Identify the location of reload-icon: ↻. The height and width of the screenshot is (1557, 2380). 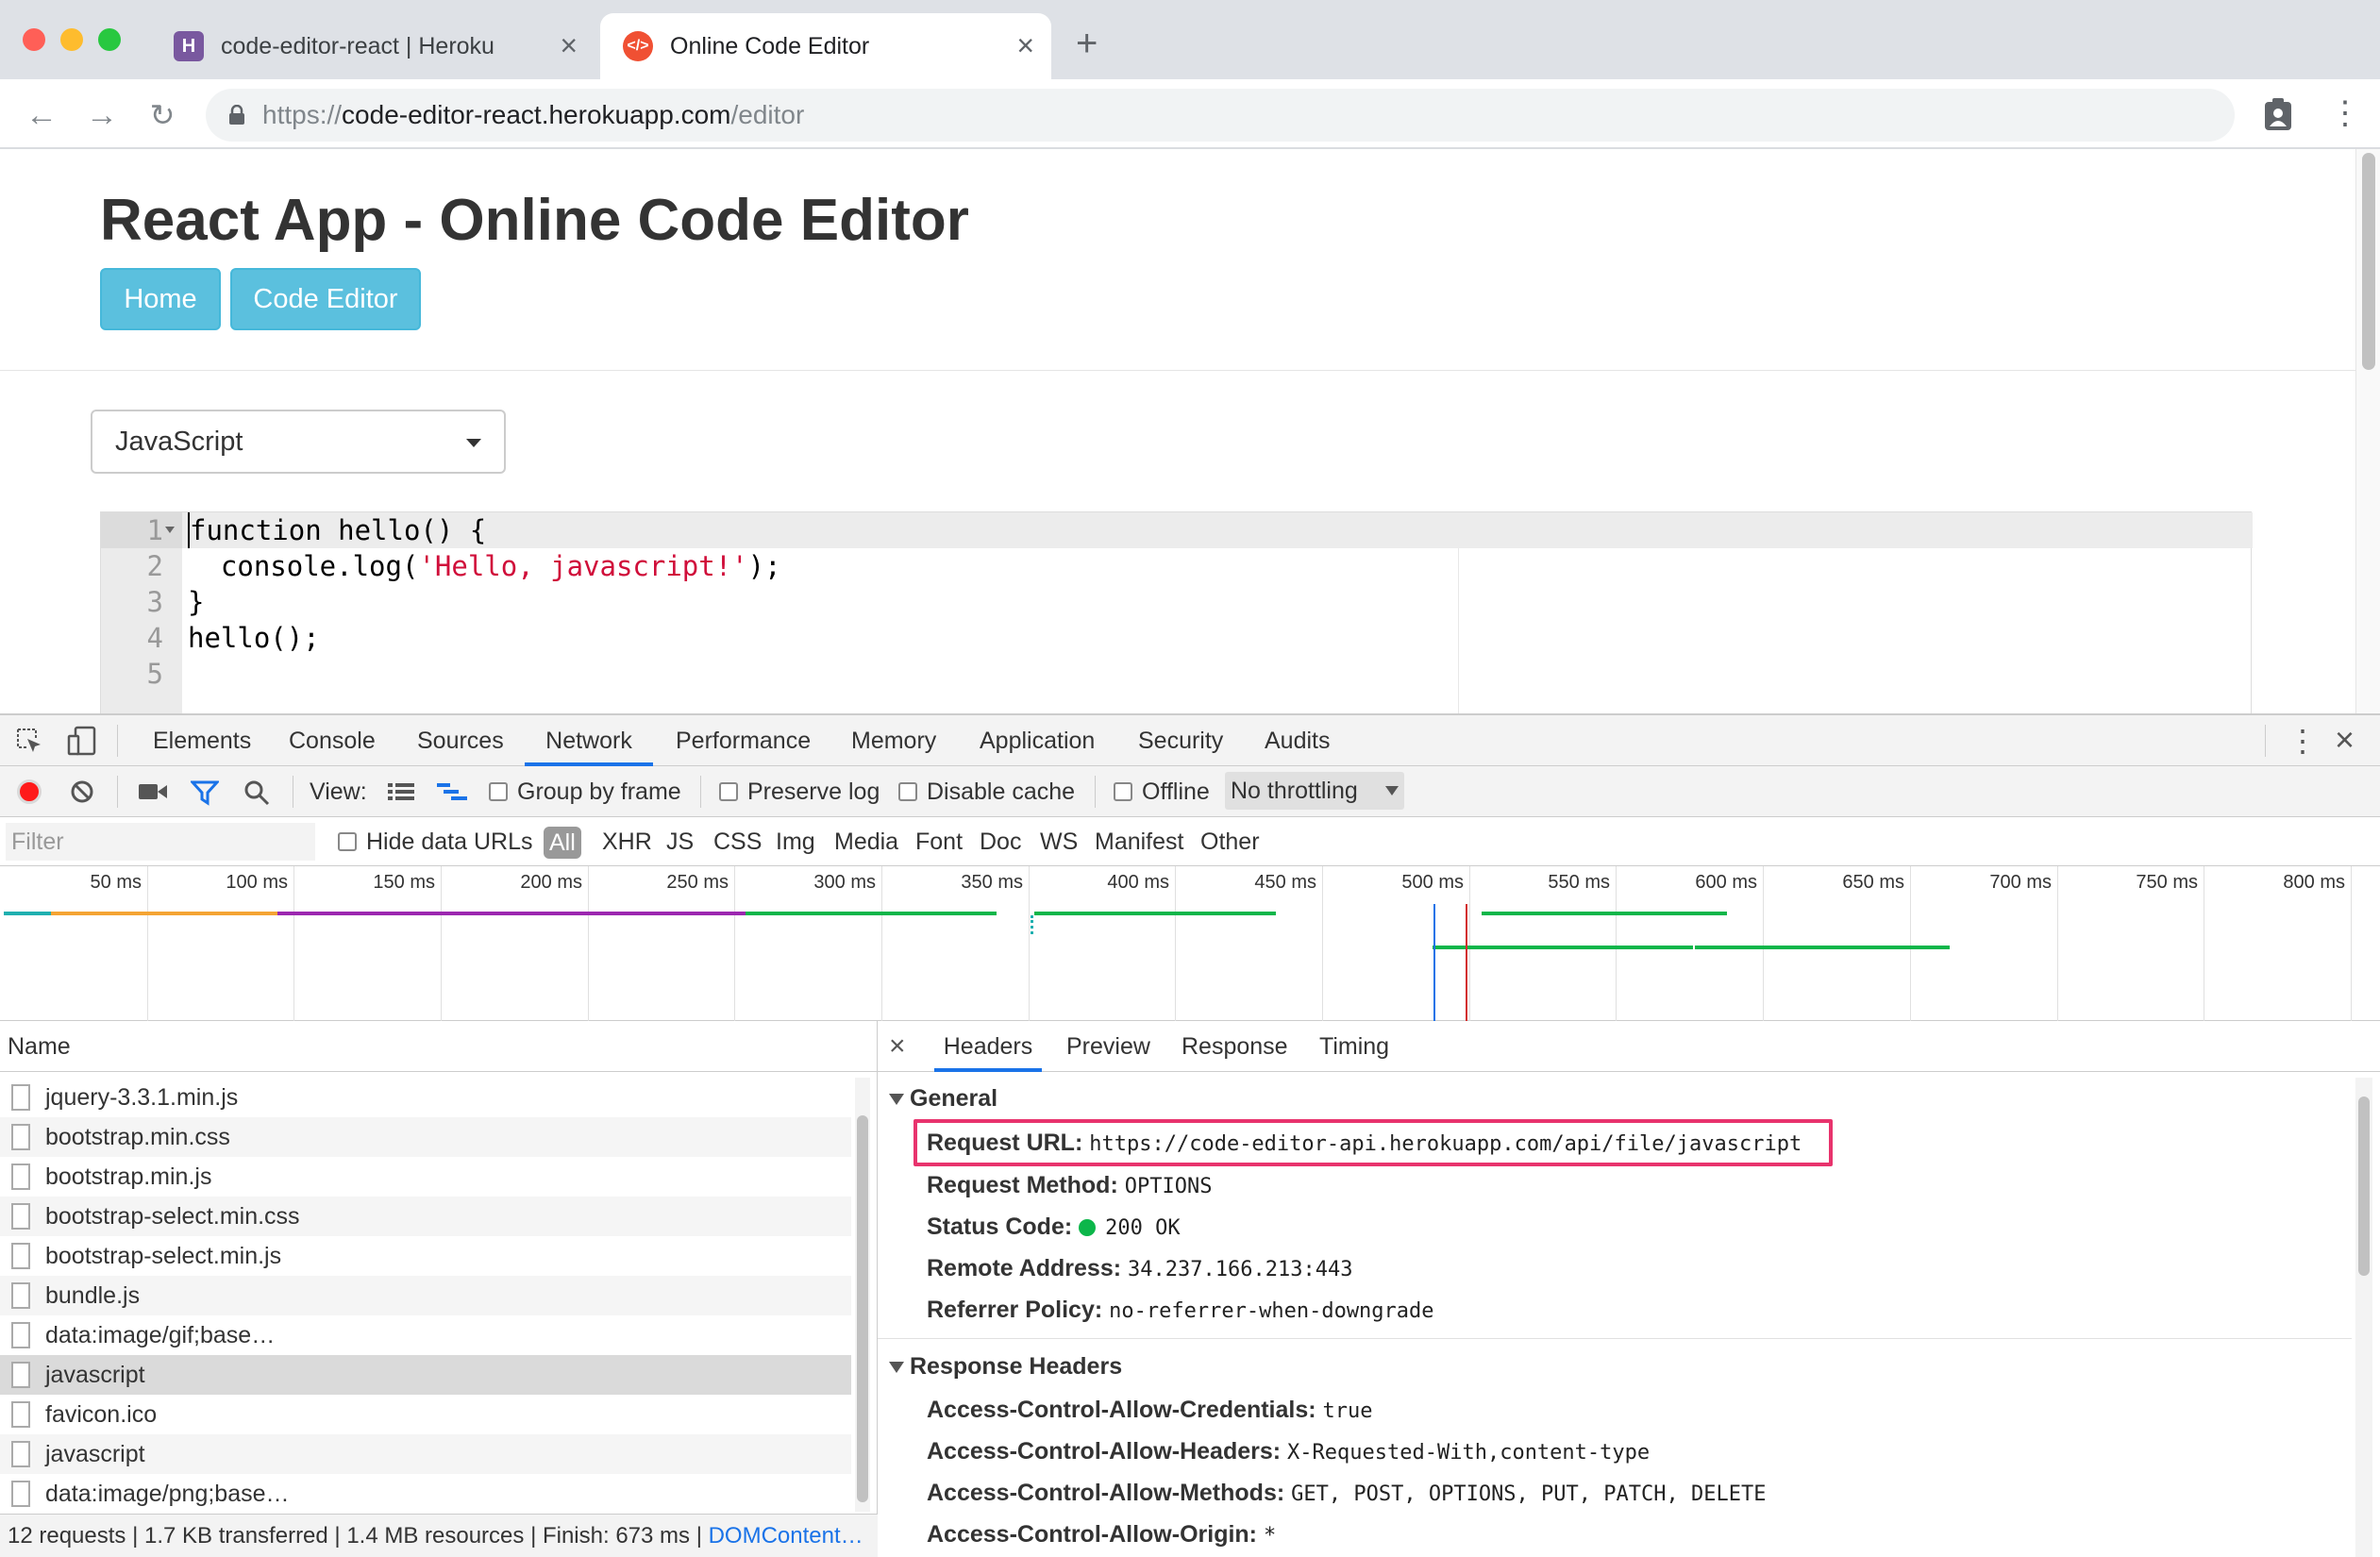
(162, 115).